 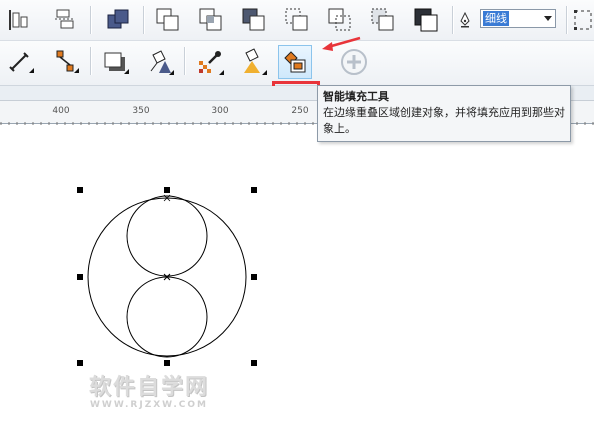 I want to click on ruler-label: 350, so click(x=141, y=111).